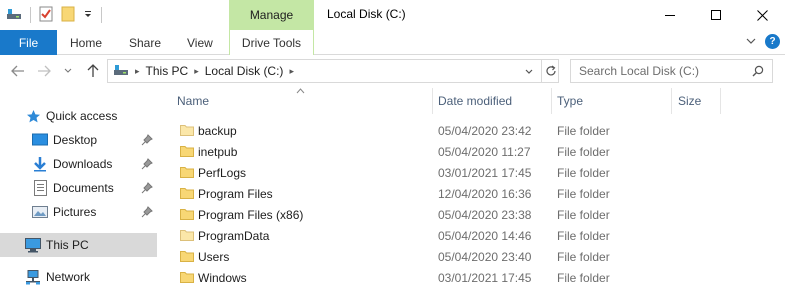  What do you see at coordinates (40, 164) in the screenshot?
I see `downloads-icon` at bounding box center [40, 164].